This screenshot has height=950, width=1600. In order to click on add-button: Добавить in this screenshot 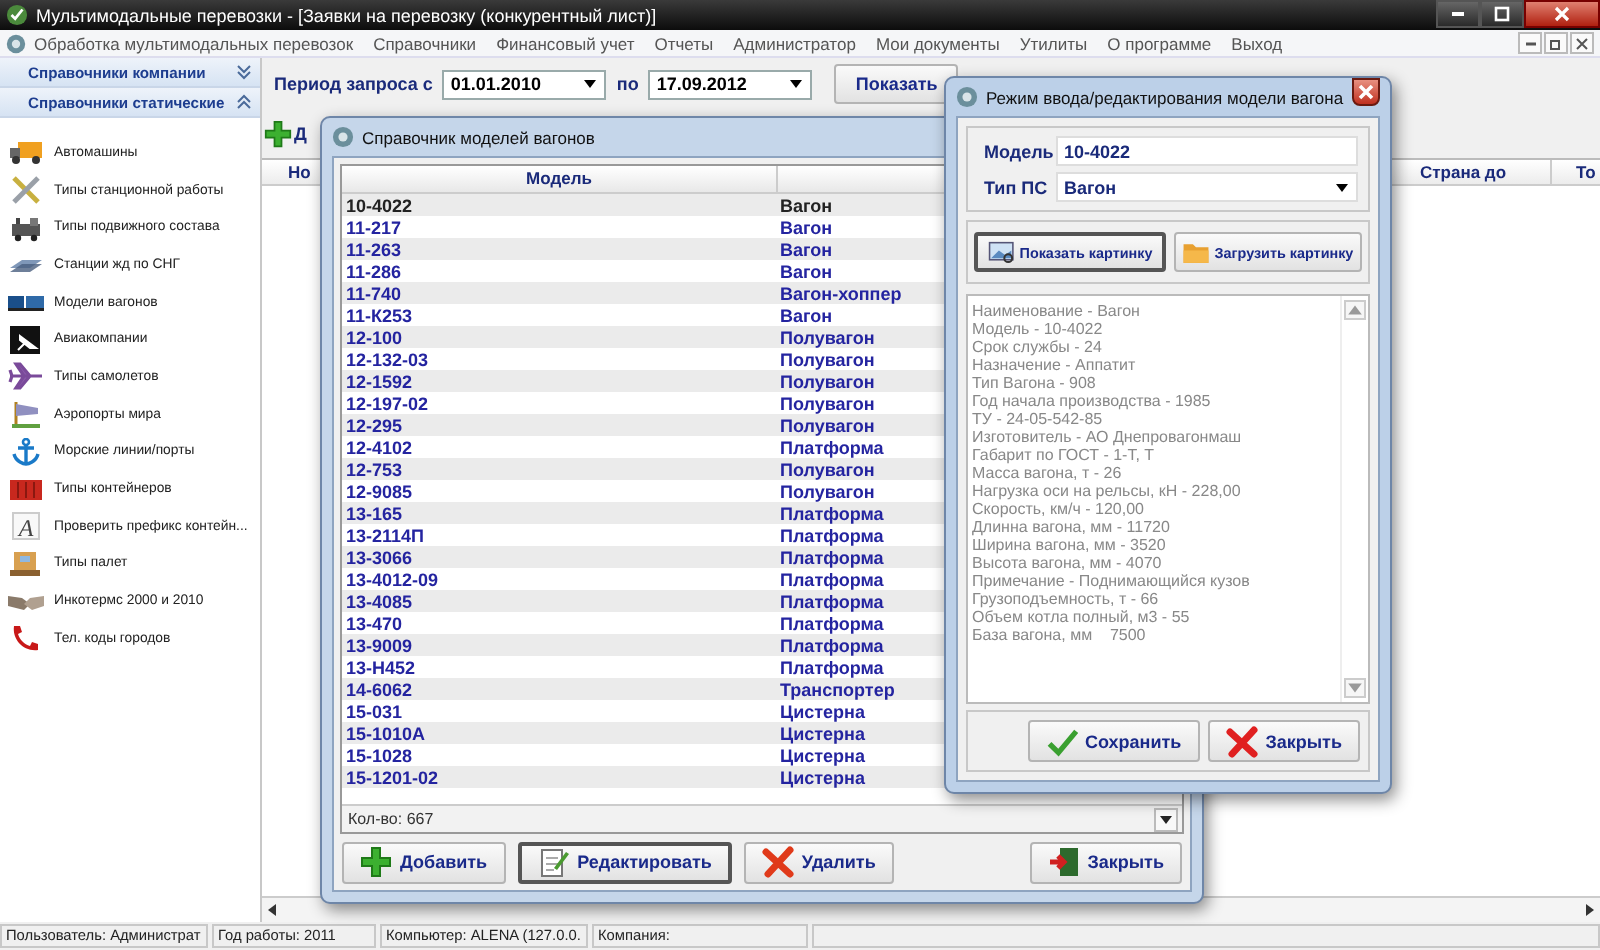, I will do `click(424, 862)`.